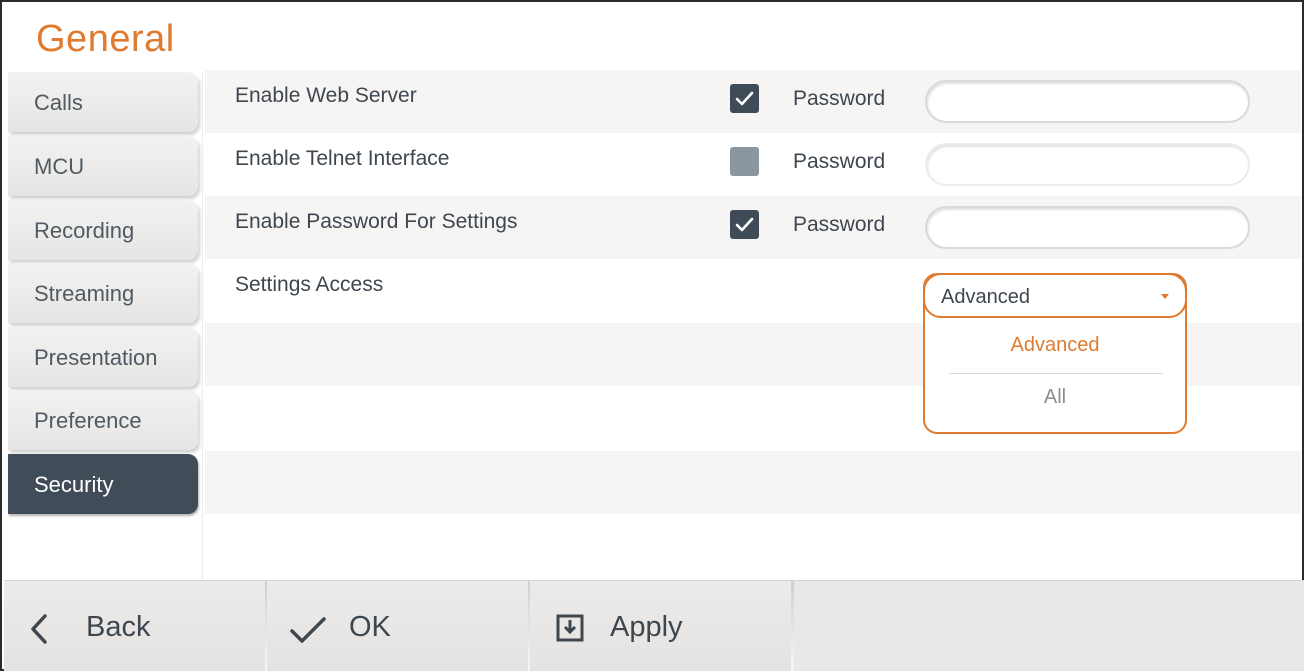  What do you see at coordinates (839, 224) in the screenshot?
I see `settings-password-field-label: Password` at bounding box center [839, 224].